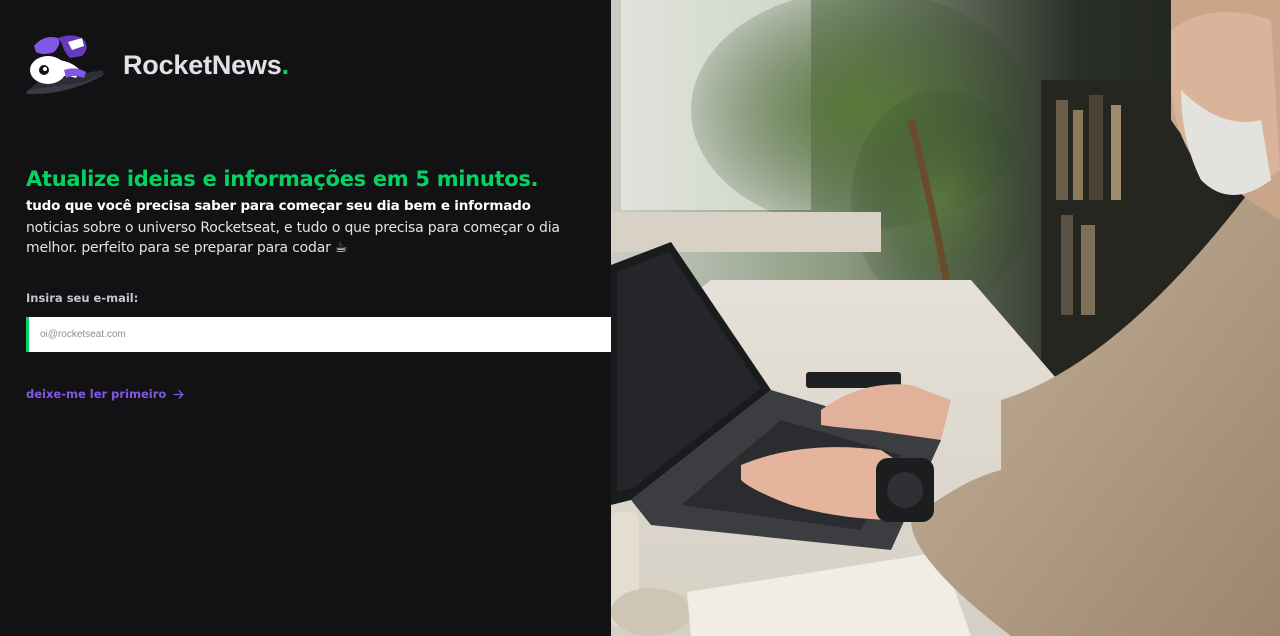 Image resolution: width=1280 pixels, height=636 pixels. I want to click on astronaut-laptop-logo-icon, so click(65, 65).